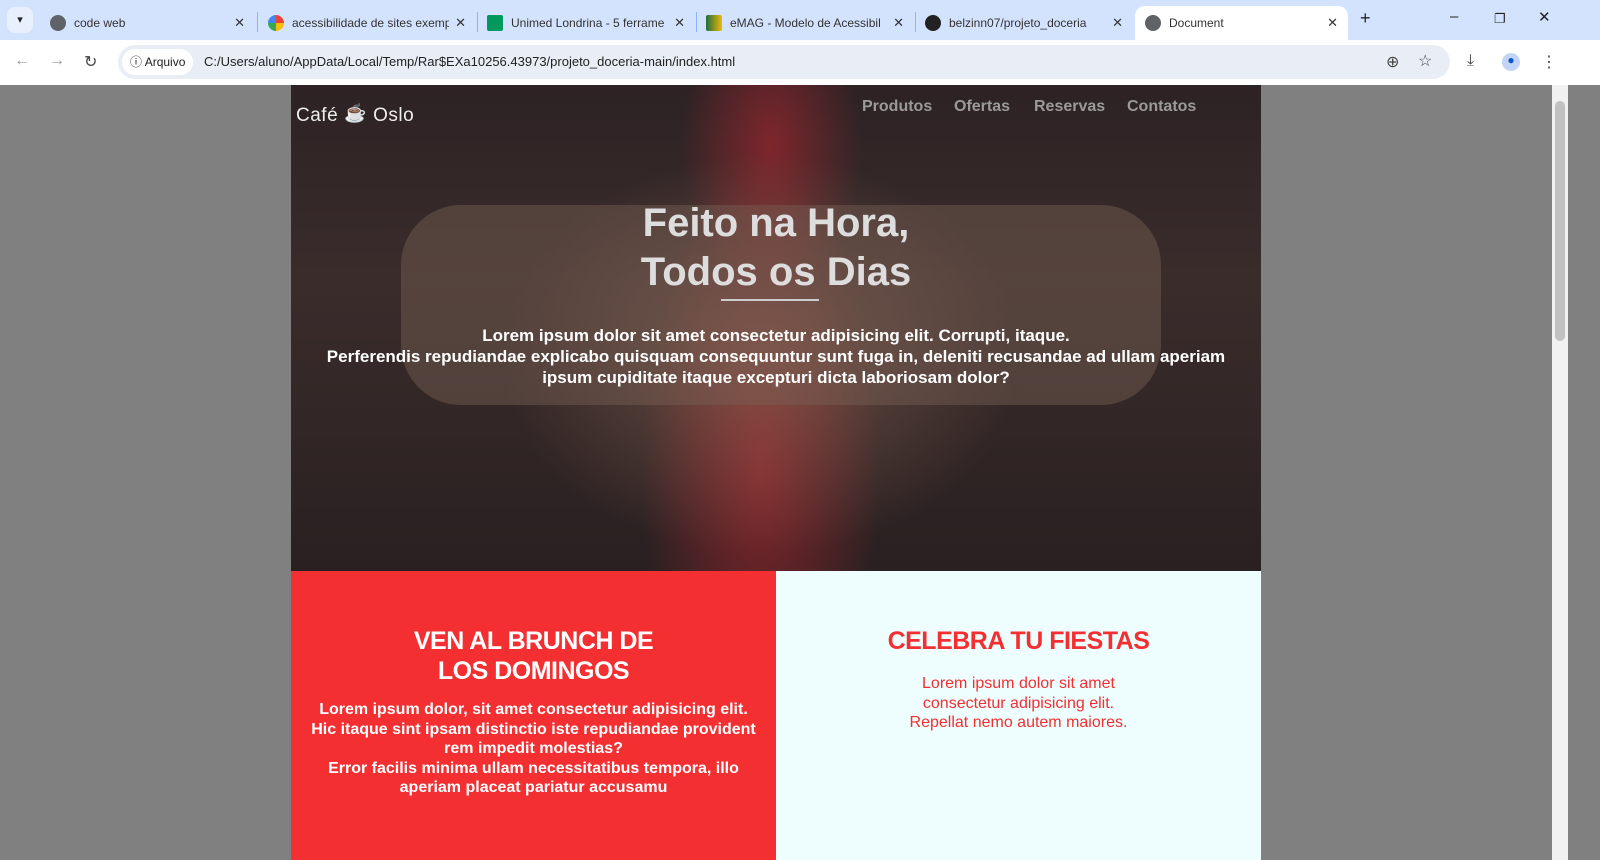 This screenshot has height=860, width=1600. I want to click on restore-button: ❐, so click(1500, 19).